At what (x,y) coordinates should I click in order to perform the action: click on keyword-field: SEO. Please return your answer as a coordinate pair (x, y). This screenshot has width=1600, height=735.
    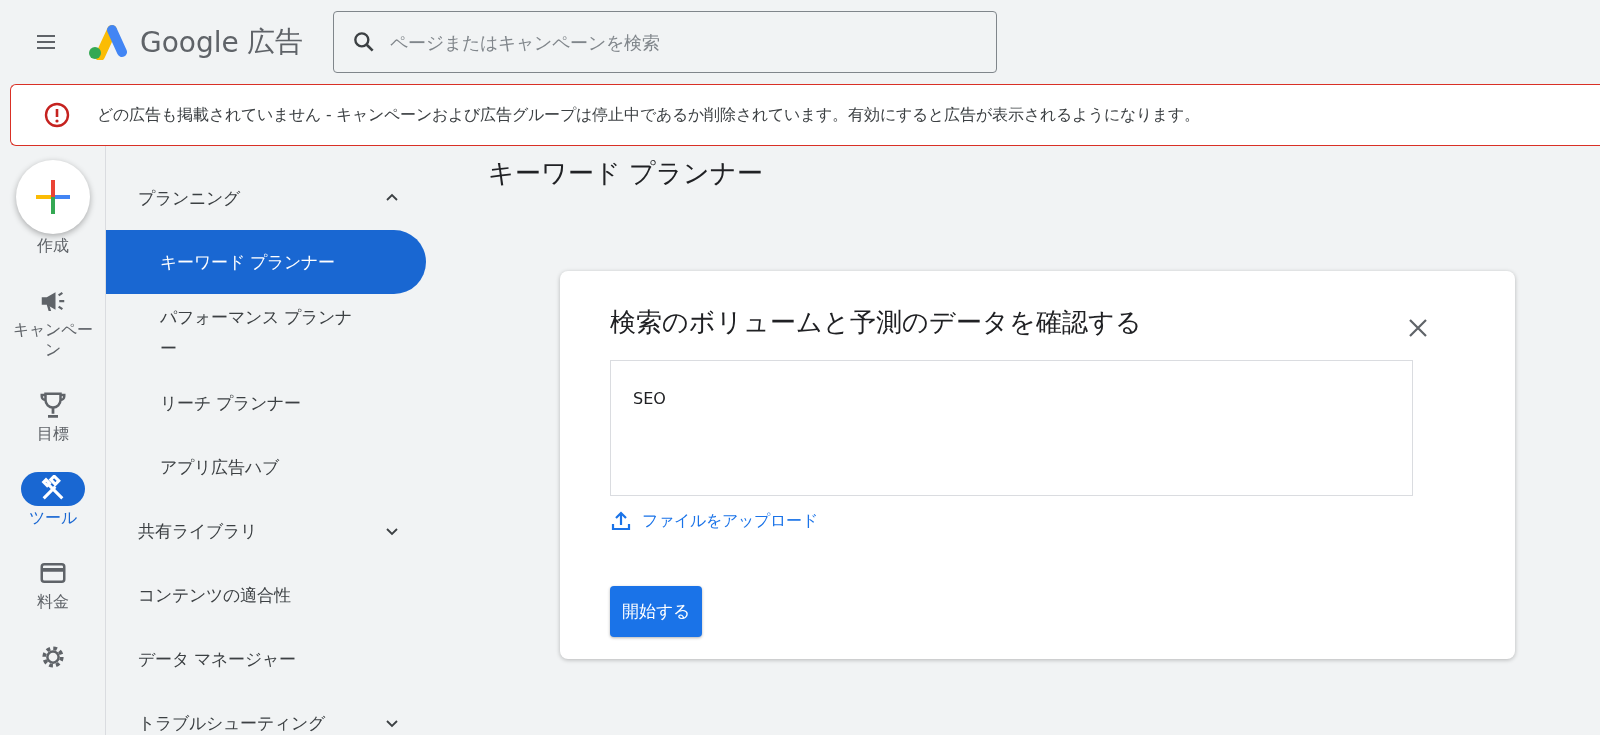
    Looking at the image, I should click on (1011, 428).